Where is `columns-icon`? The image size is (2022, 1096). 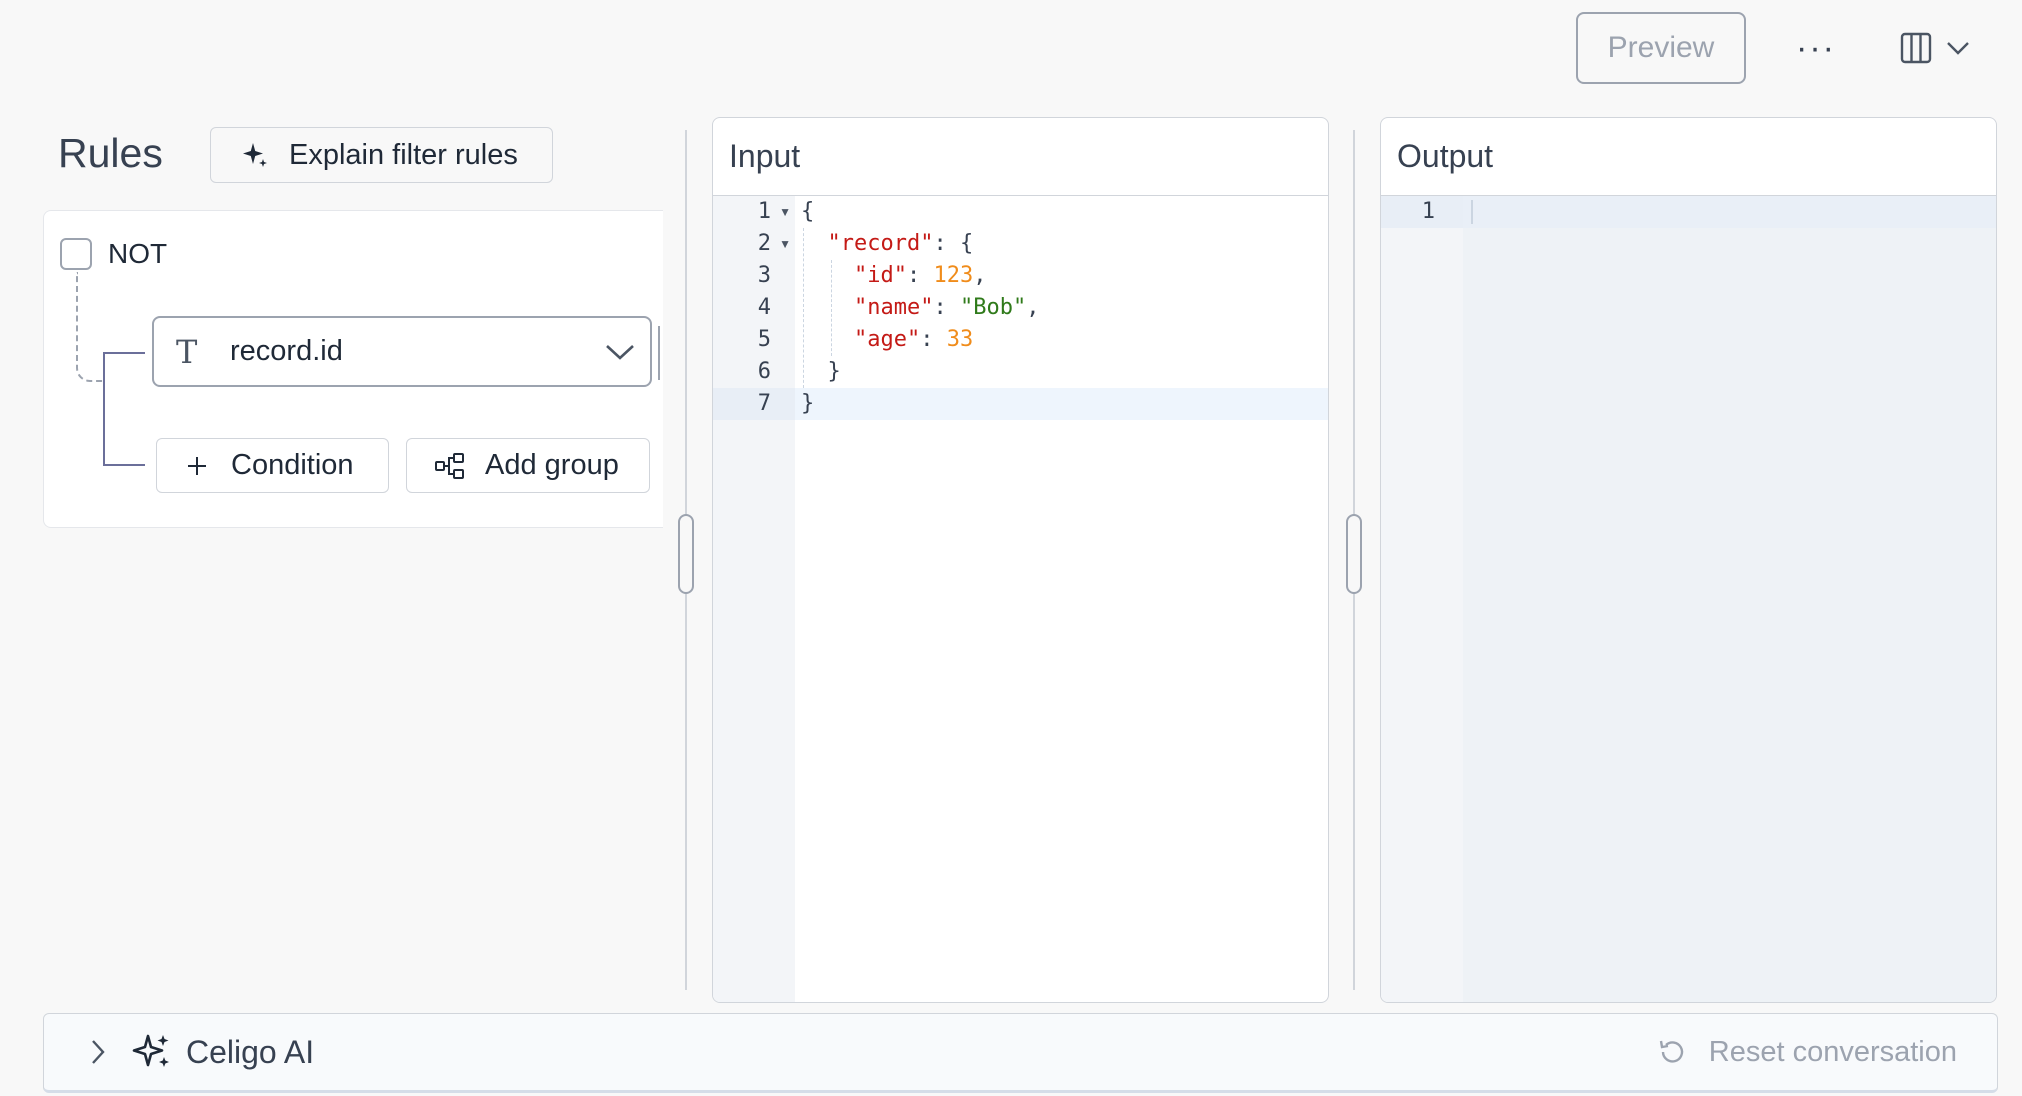
columns-icon is located at coordinates (1916, 48).